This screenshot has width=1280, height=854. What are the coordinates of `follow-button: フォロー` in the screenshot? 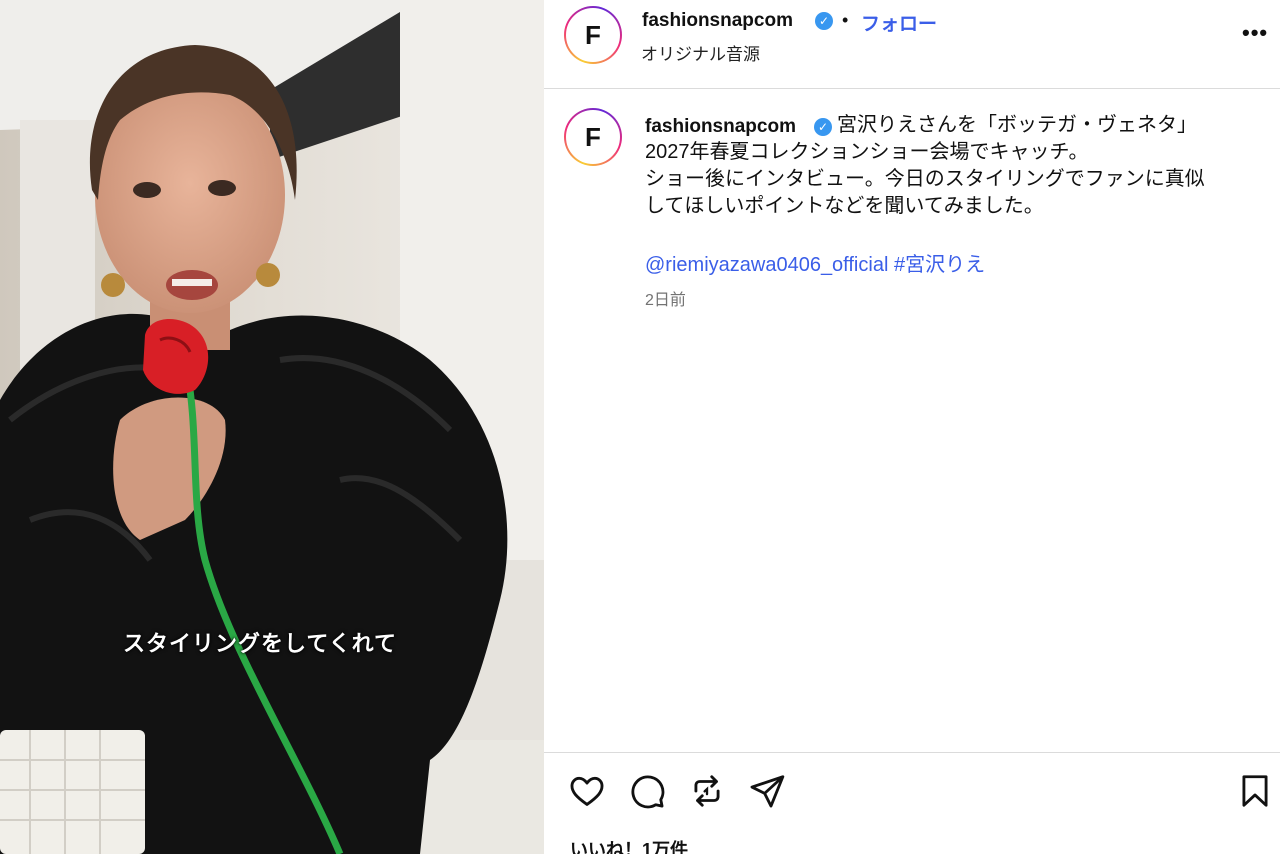 It's located at (899, 22).